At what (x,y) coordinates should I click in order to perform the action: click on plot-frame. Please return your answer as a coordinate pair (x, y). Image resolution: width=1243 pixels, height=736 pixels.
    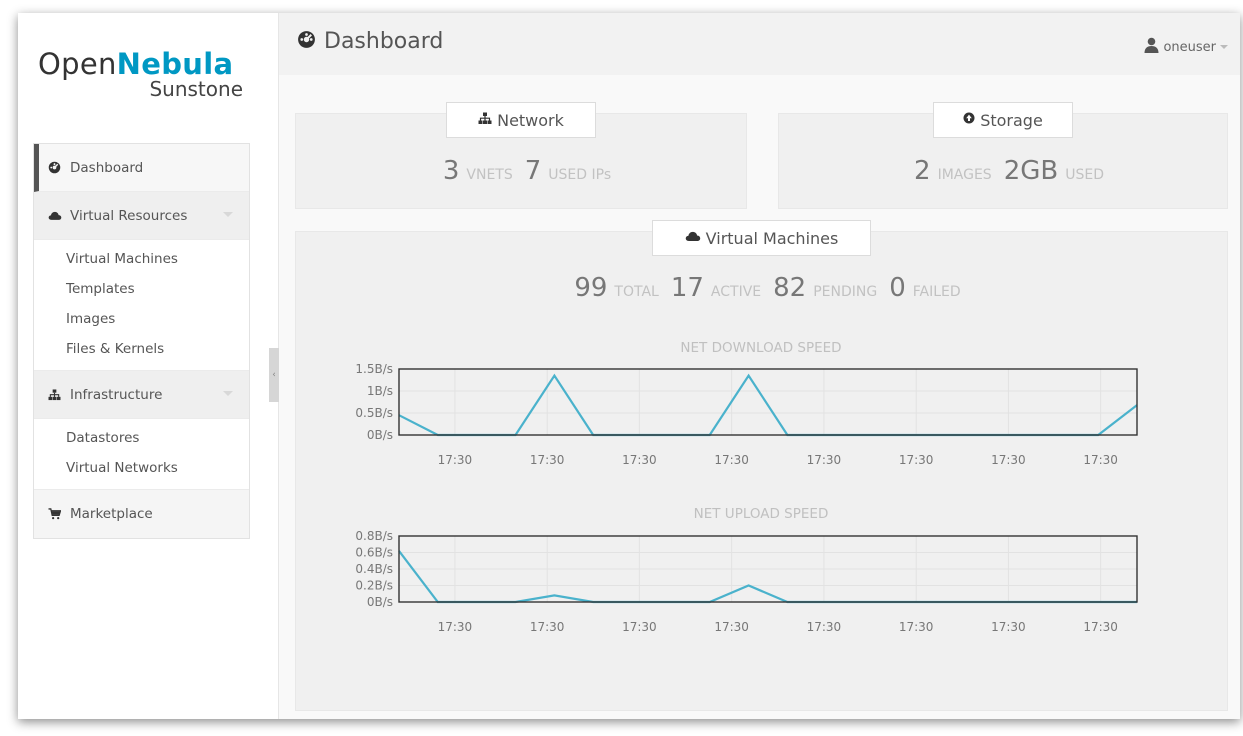
    Looking at the image, I should click on (768, 402).